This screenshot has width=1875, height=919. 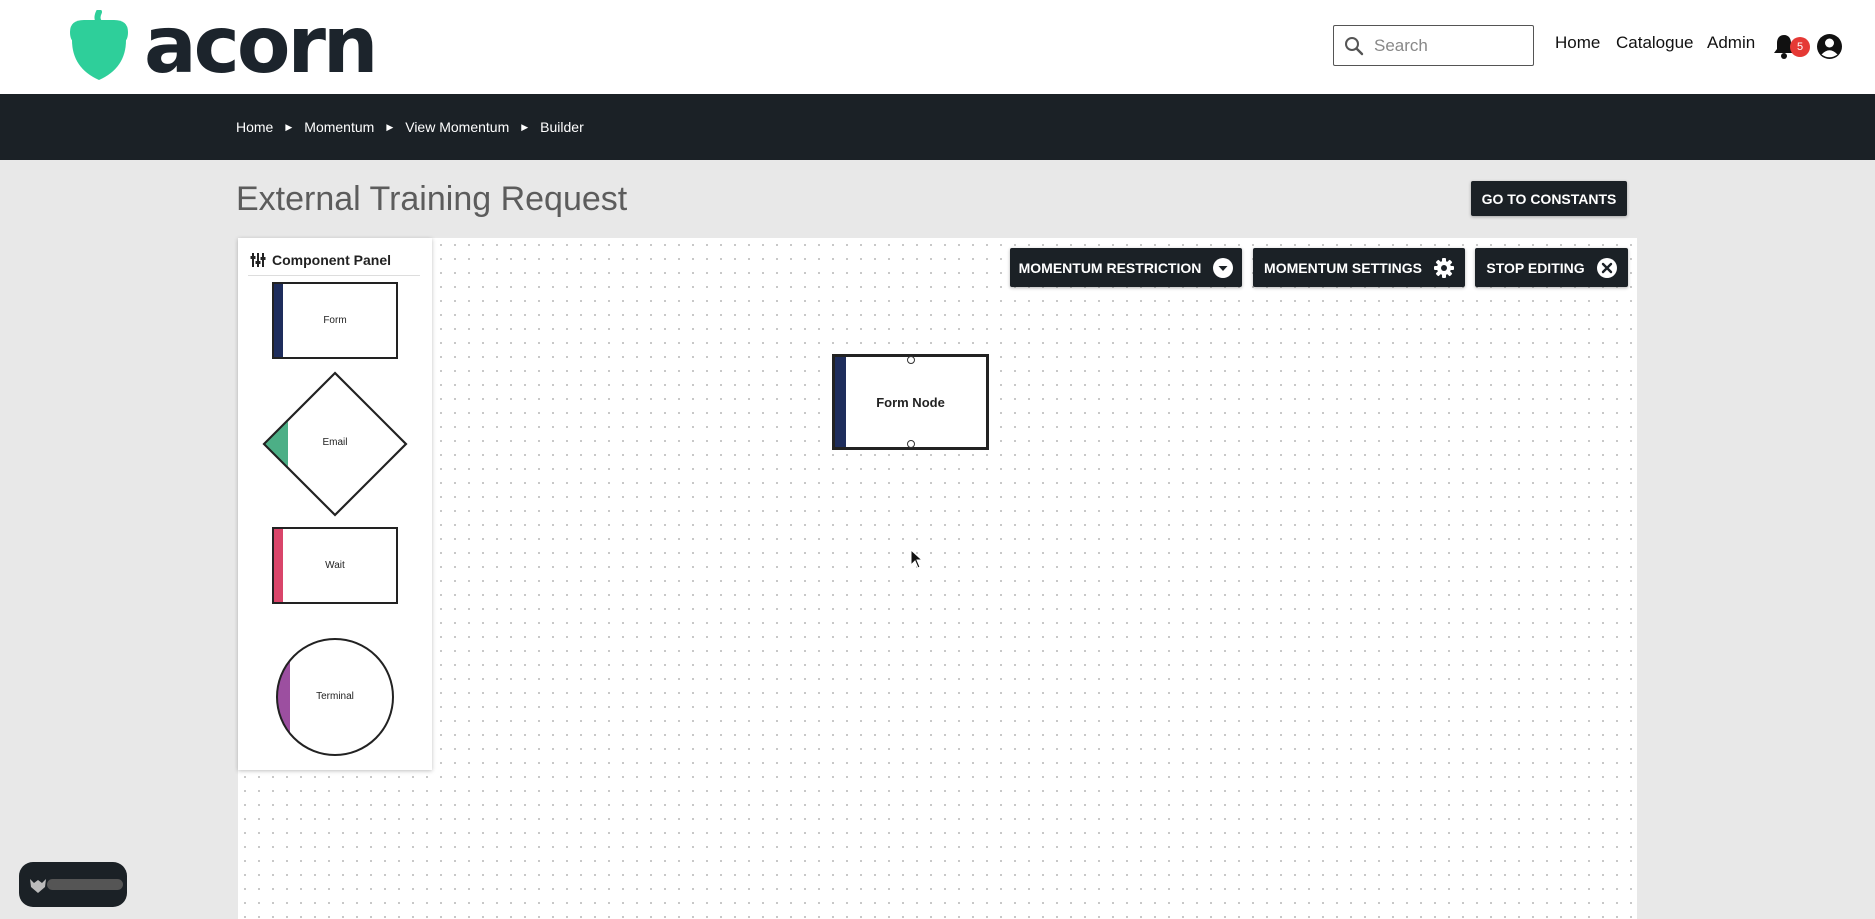 What do you see at coordinates (911, 360) in the screenshot?
I see `form-node-input-handle` at bounding box center [911, 360].